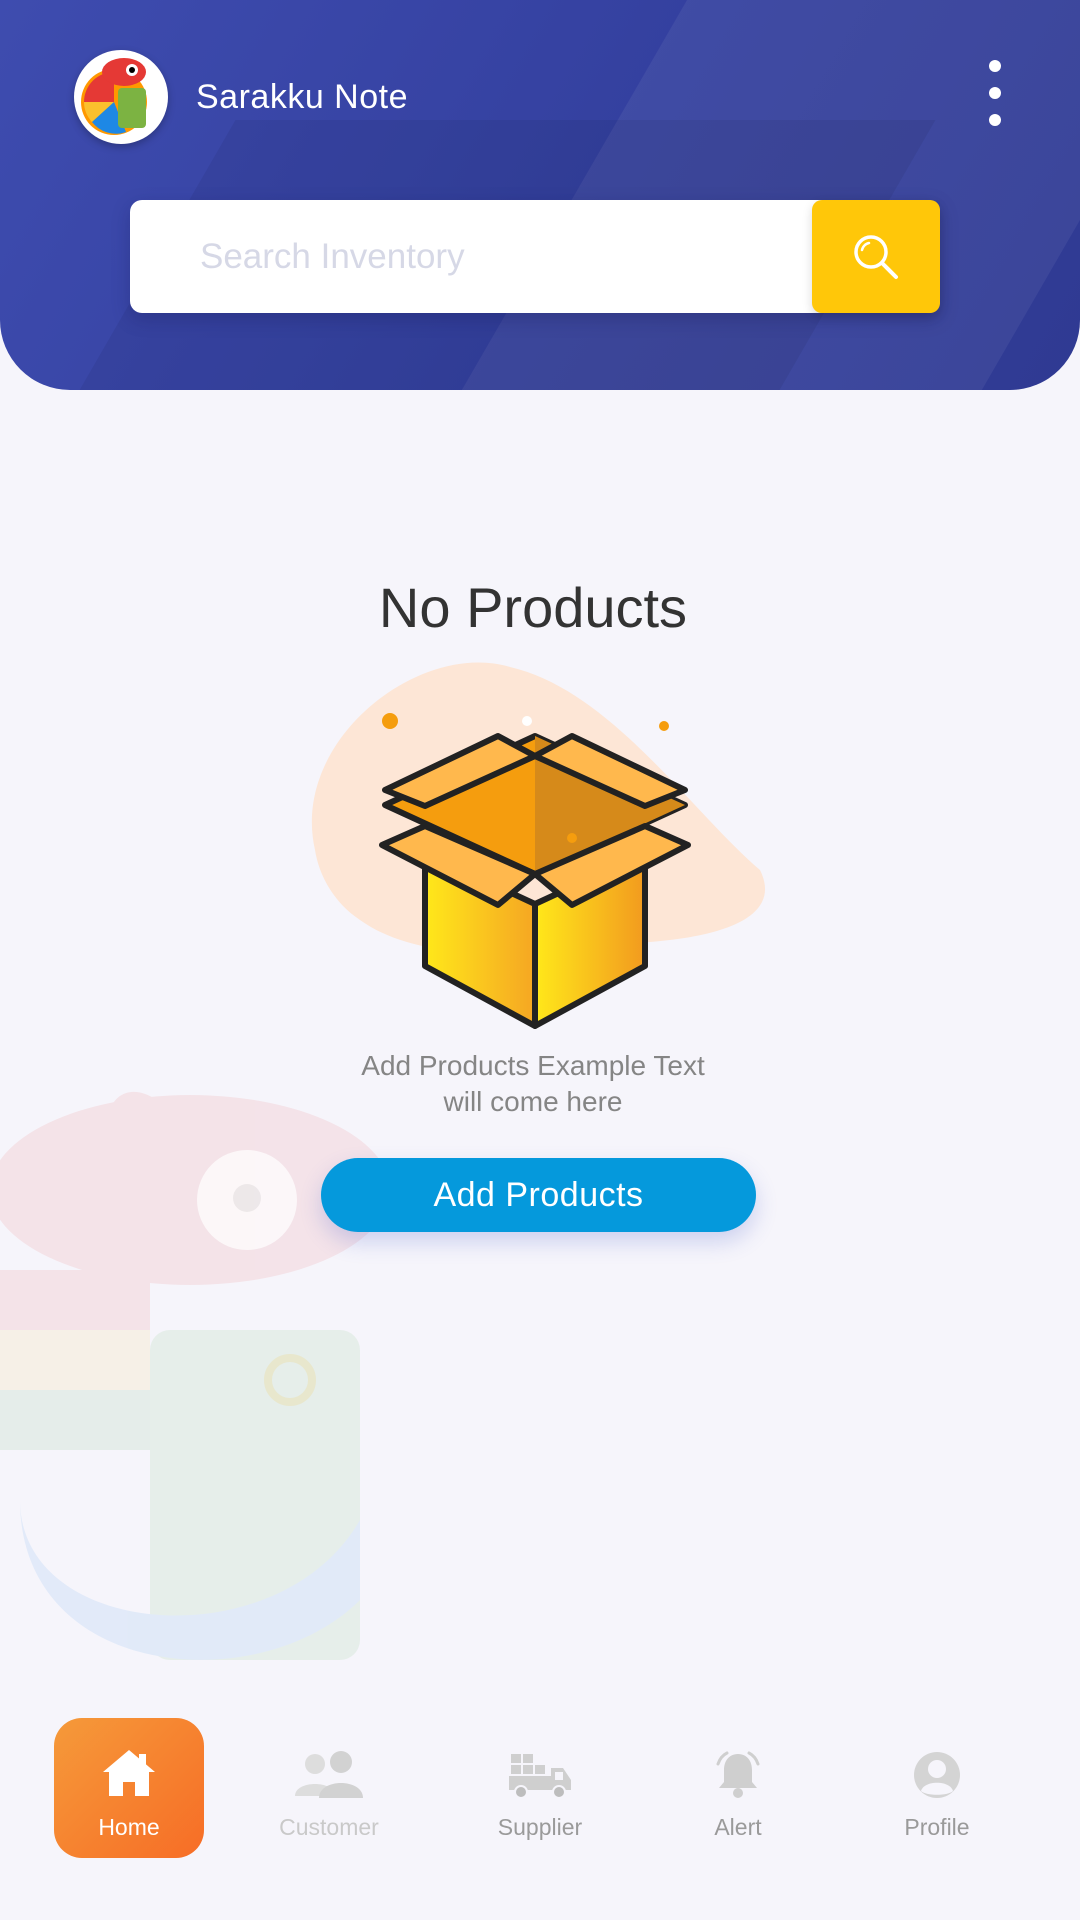 Image resolution: width=1080 pixels, height=1920 pixels. What do you see at coordinates (533, 607) in the screenshot?
I see `empty-state-title: No Products` at bounding box center [533, 607].